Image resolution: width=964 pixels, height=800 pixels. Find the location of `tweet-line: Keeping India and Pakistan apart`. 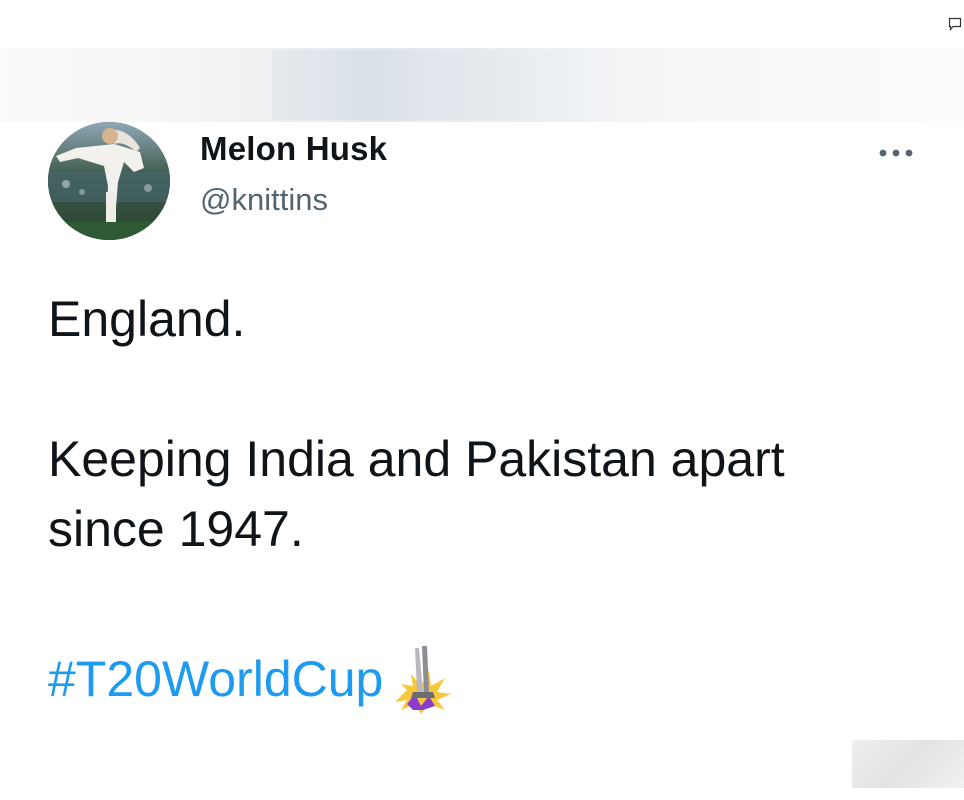

tweet-line: Keeping India and Pakistan apart is located at coordinates (416, 459).